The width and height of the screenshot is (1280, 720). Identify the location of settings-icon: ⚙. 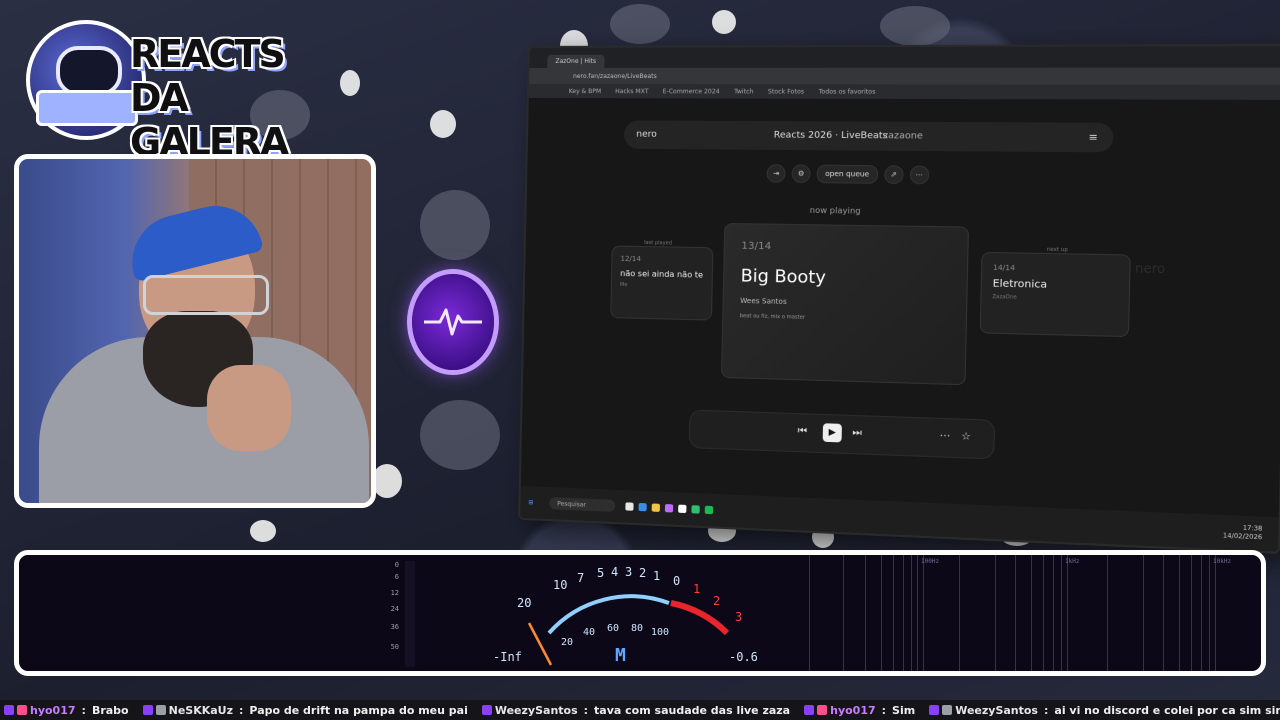
(800, 173).